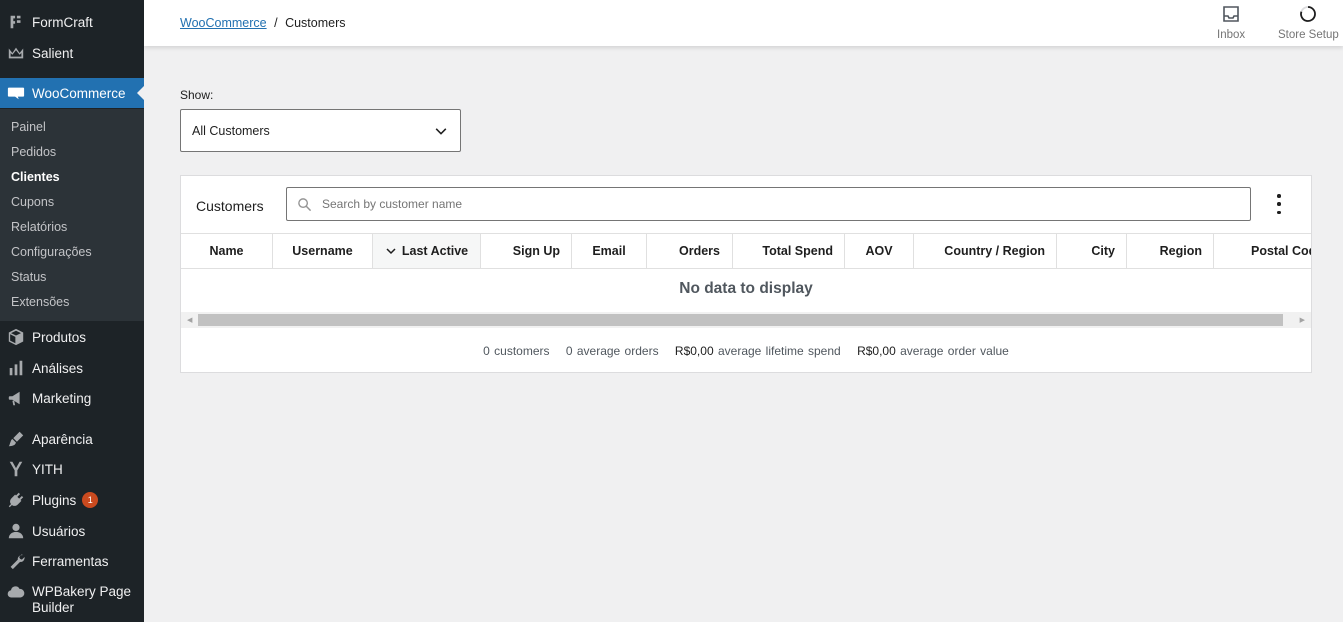 Image resolution: width=1343 pixels, height=622 pixels. Describe the element at coordinates (1231, 35) in the screenshot. I see `inbox-label: Inbox` at that location.